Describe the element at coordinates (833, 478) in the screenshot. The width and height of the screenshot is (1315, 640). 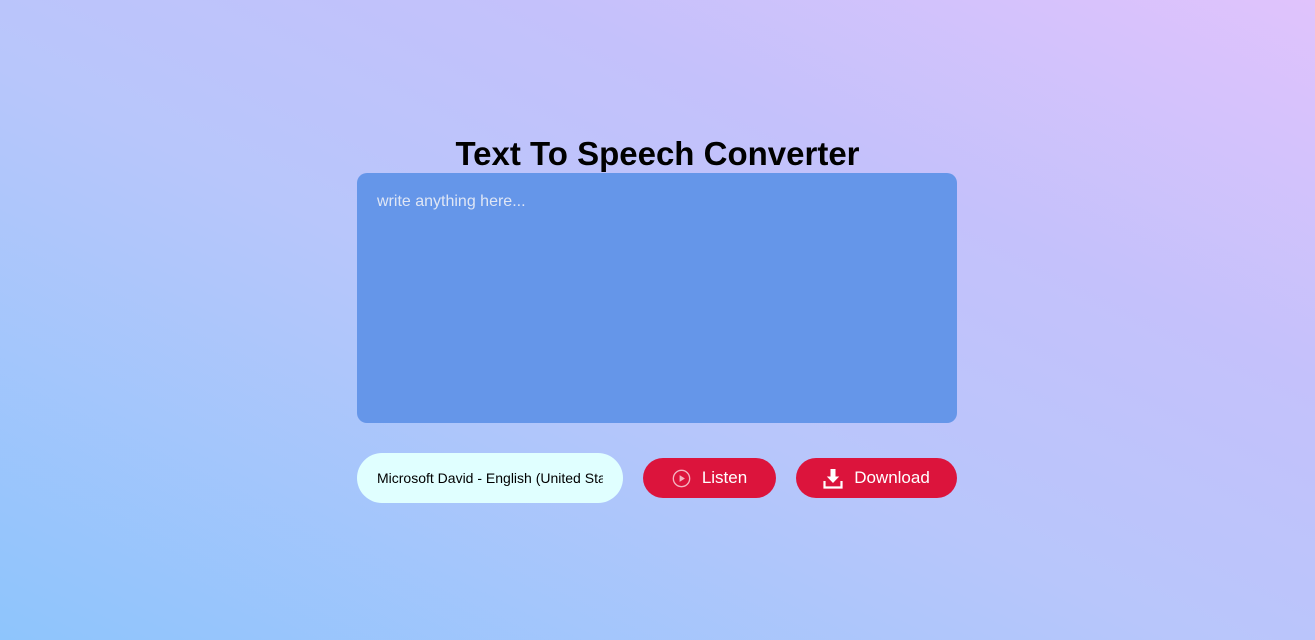
I see `download-icon` at that location.